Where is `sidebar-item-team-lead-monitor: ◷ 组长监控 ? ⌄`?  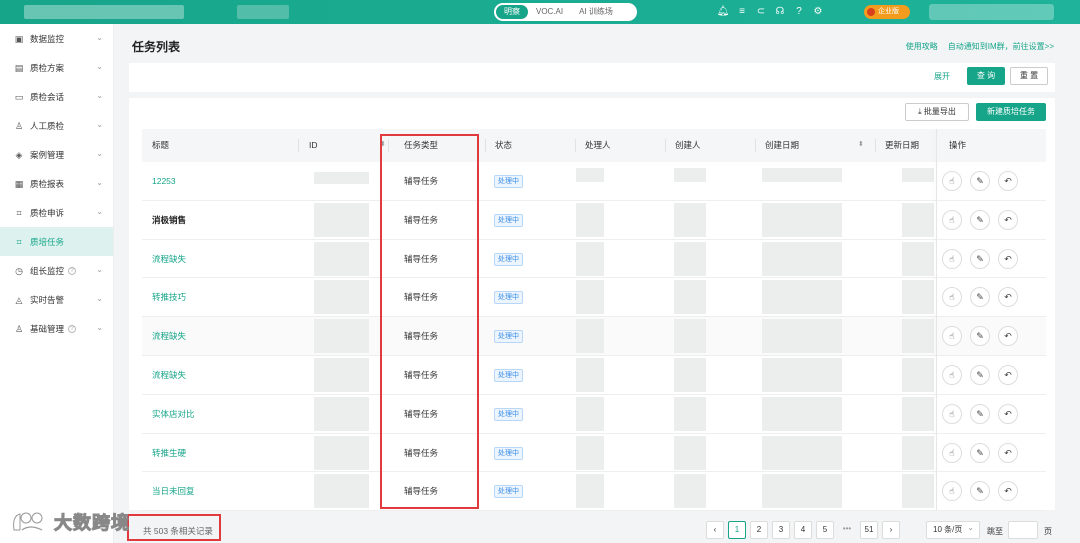 sidebar-item-team-lead-monitor: ◷ 组长监控 ? ⌄ is located at coordinates (56, 270).